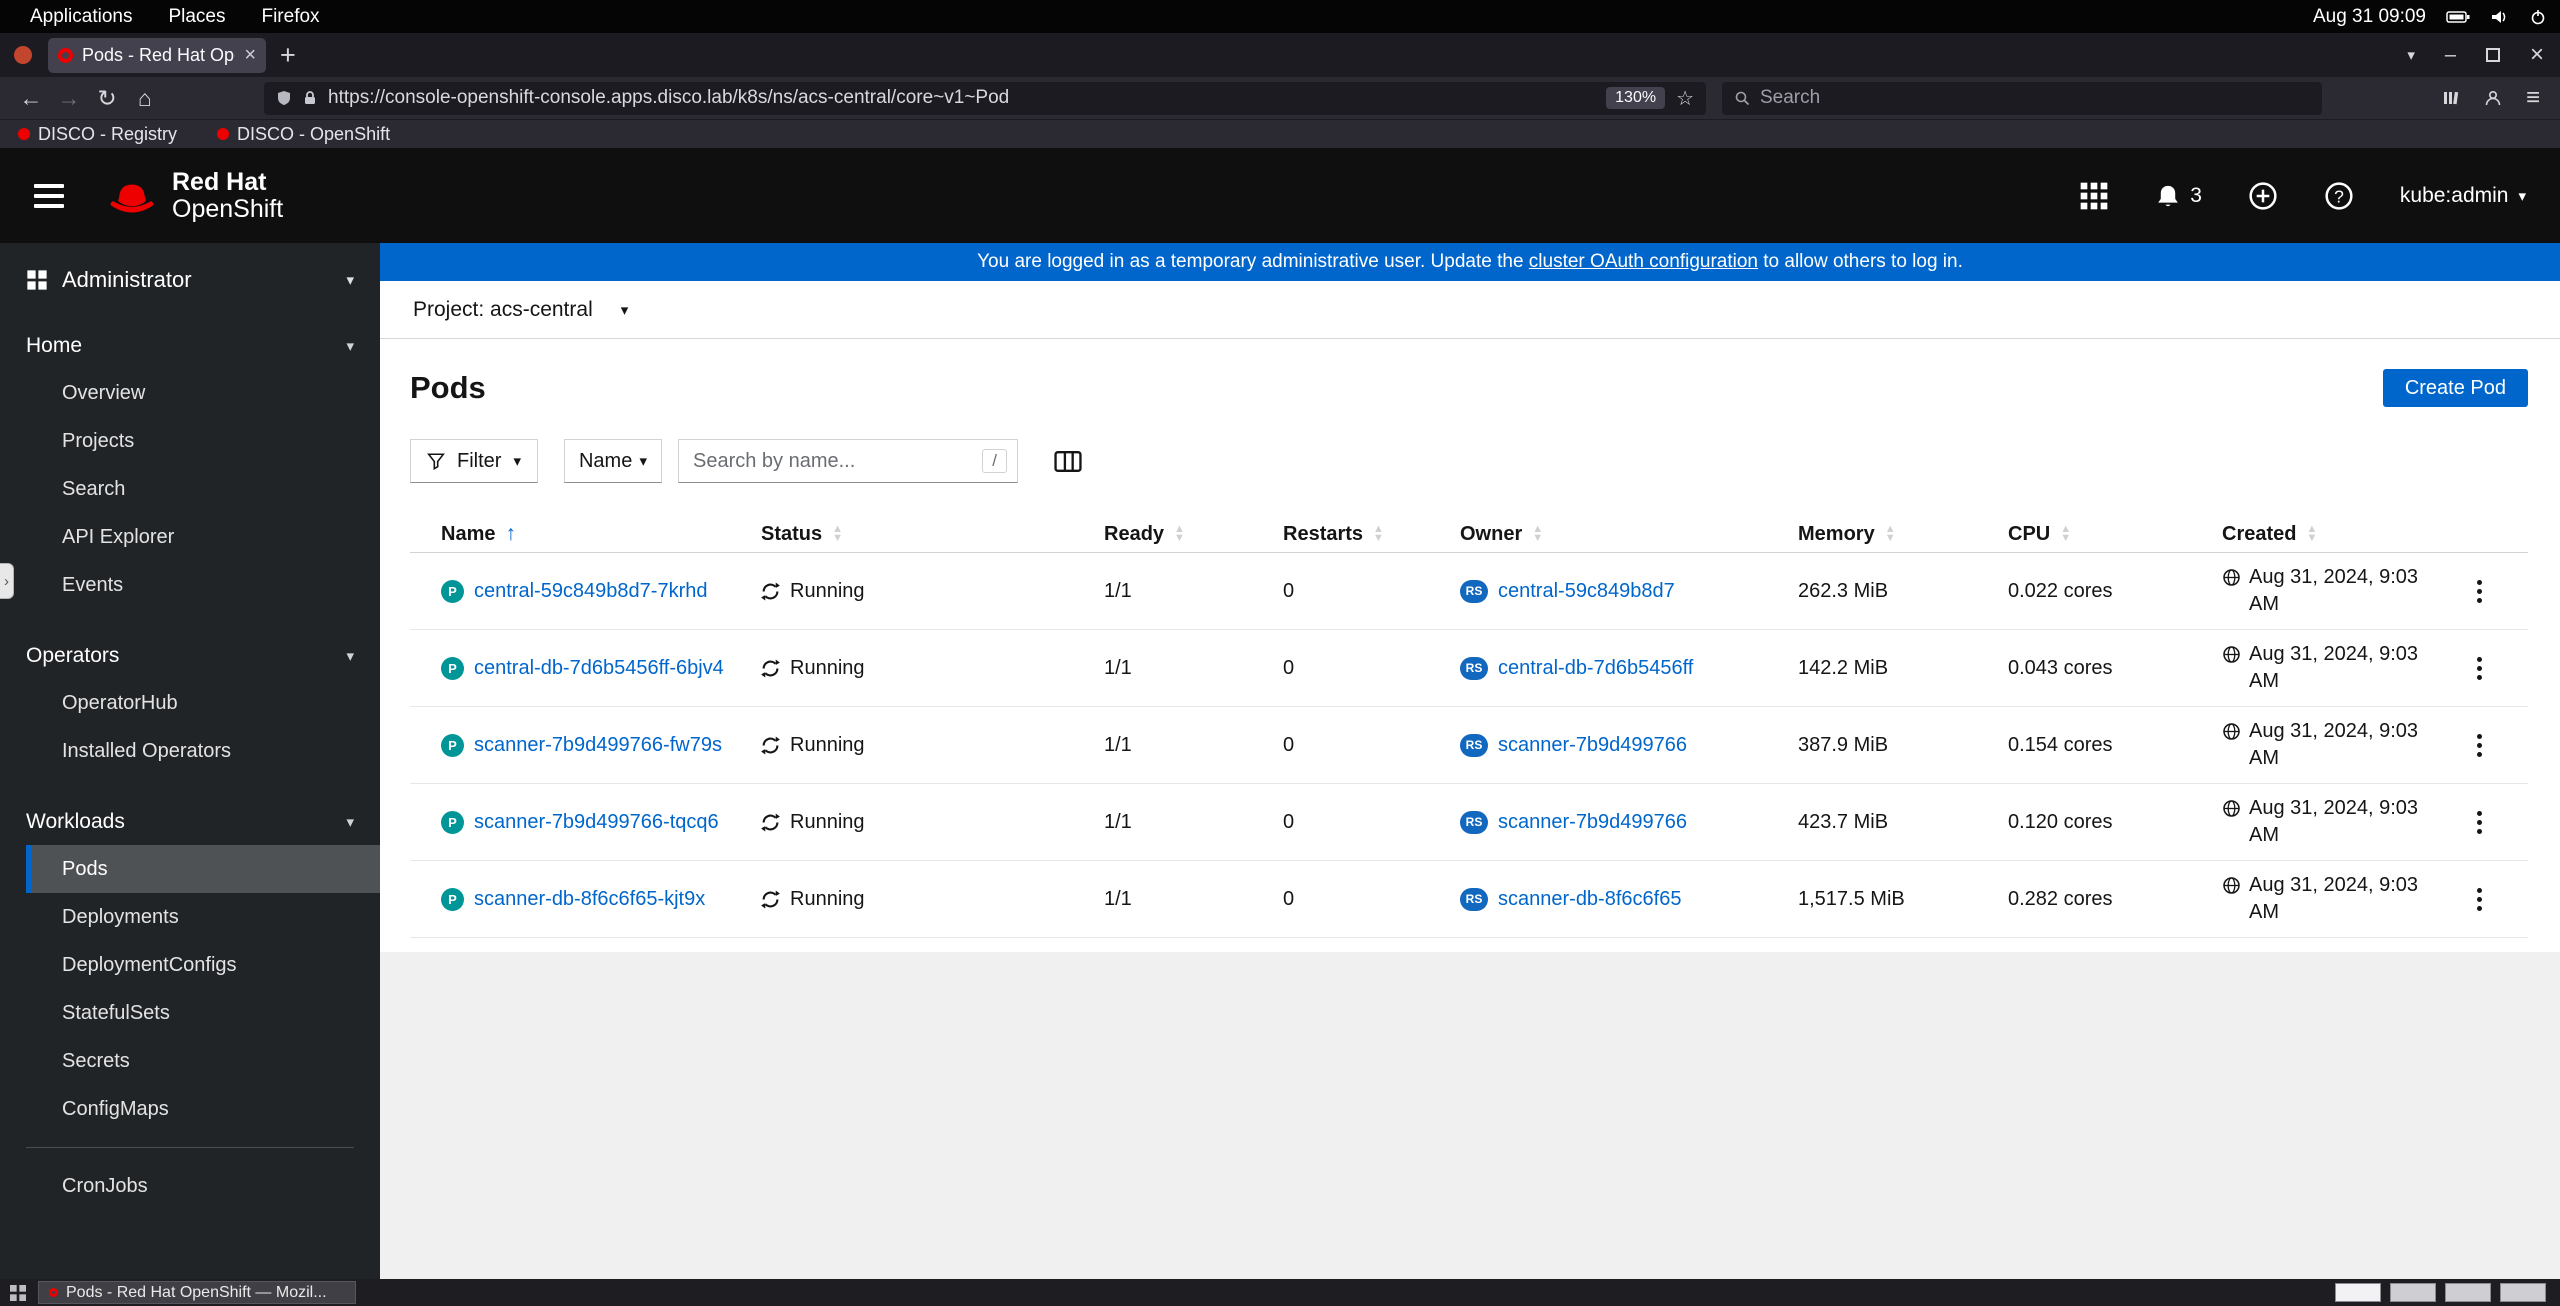 This screenshot has width=2560, height=1306. I want to click on sidebar-item-secrets: Secrets, so click(190, 1061).